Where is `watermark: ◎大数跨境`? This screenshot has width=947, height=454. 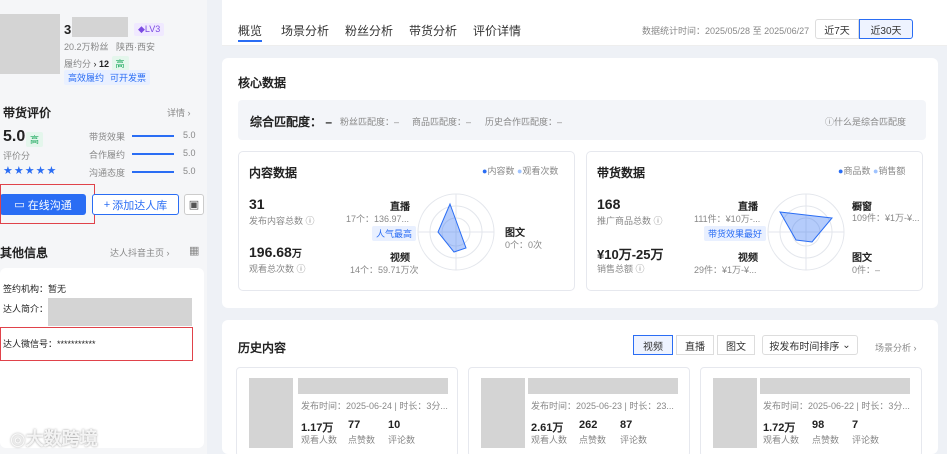
watermark: ◎大数跨境 is located at coordinates (54, 439).